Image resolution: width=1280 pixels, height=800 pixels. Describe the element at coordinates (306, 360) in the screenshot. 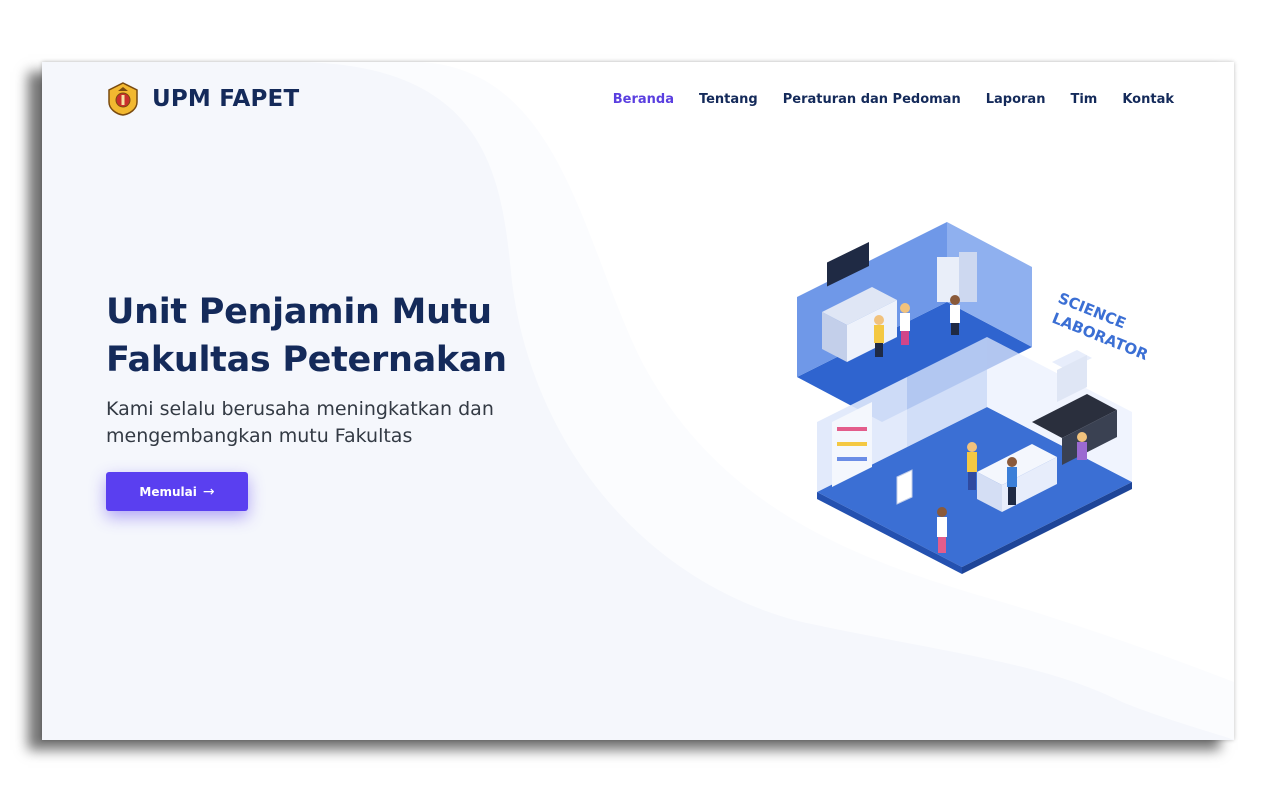

I see `hero-title-line-2: Fakultas Peternakan` at that location.